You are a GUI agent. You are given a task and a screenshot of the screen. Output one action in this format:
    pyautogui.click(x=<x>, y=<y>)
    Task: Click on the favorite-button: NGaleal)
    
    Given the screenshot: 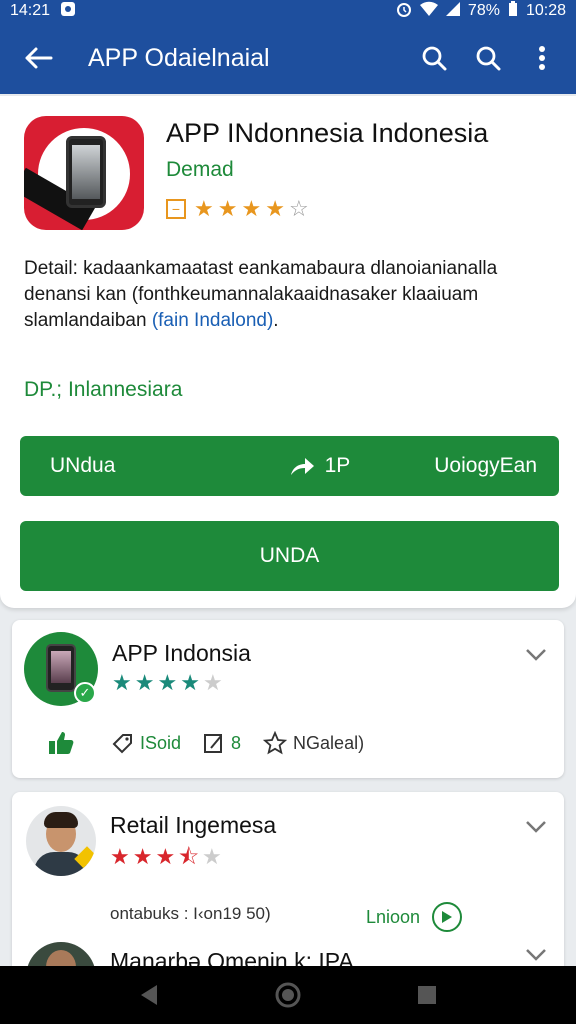 What is the action you would take?
    pyautogui.click(x=313, y=743)
    